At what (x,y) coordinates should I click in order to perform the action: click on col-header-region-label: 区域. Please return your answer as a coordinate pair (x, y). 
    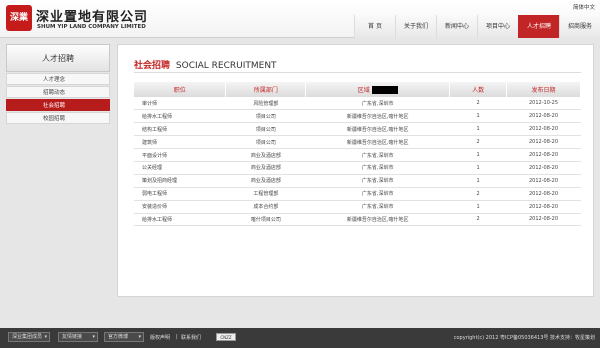
    Looking at the image, I should click on (363, 90).